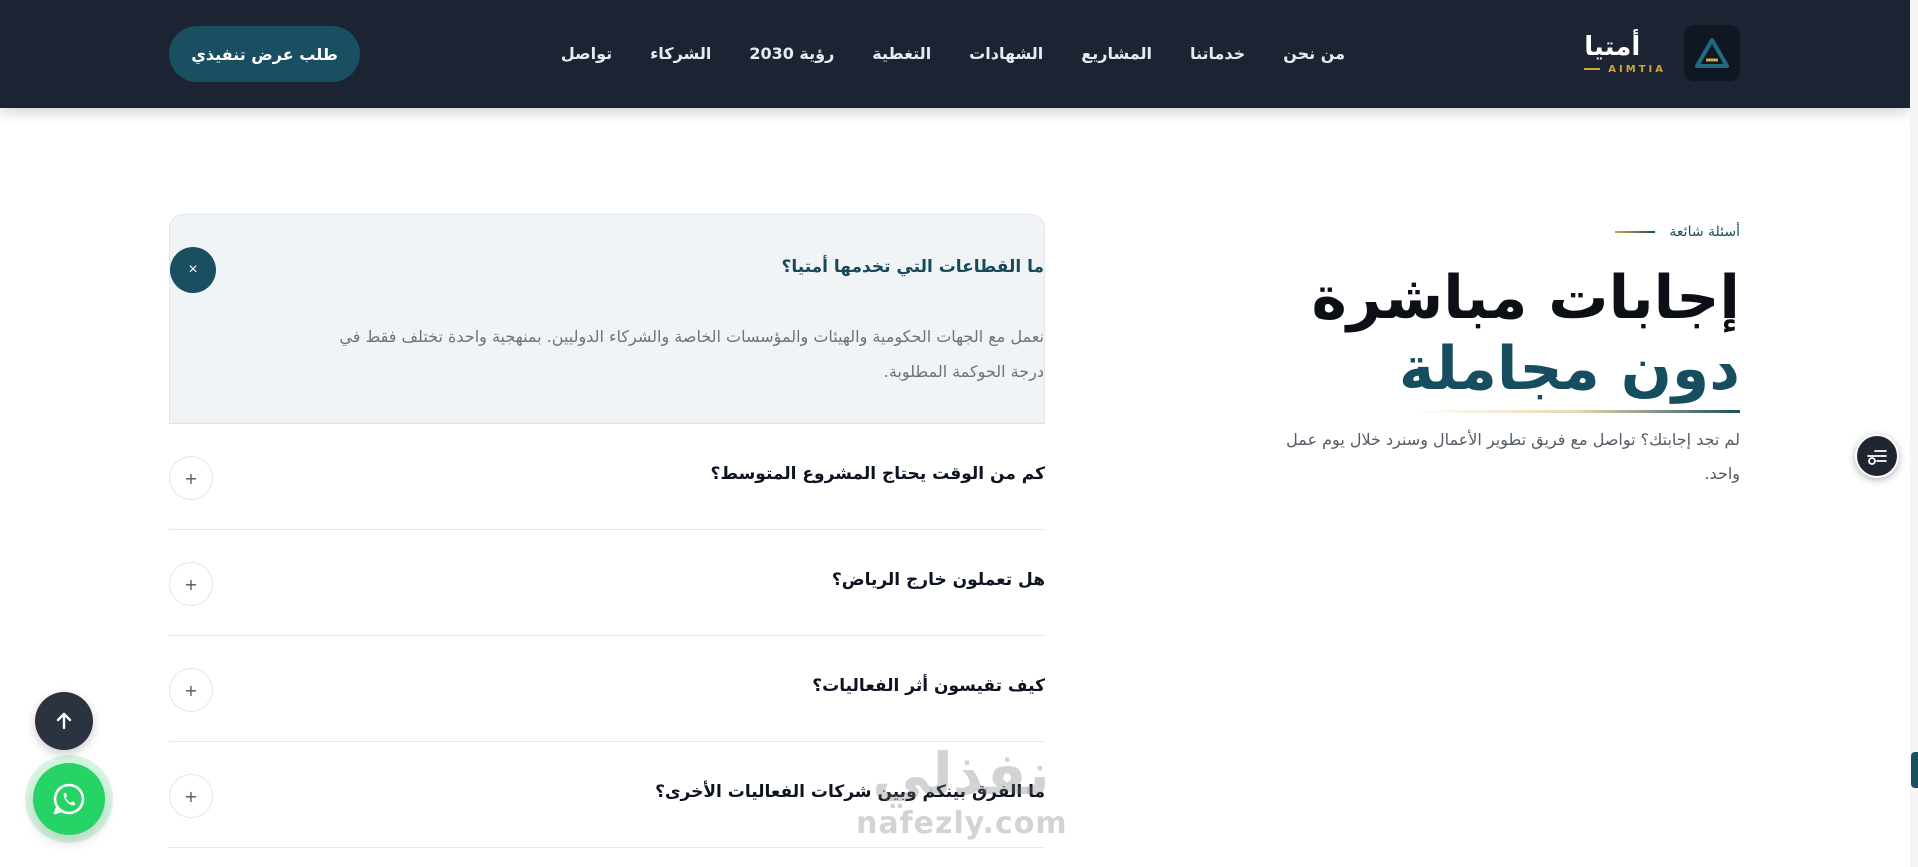 The width and height of the screenshot is (1918, 867). Describe the element at coordinates (1612, 46) in the screenshot. I see `brand-name: أمتيا` at that location.